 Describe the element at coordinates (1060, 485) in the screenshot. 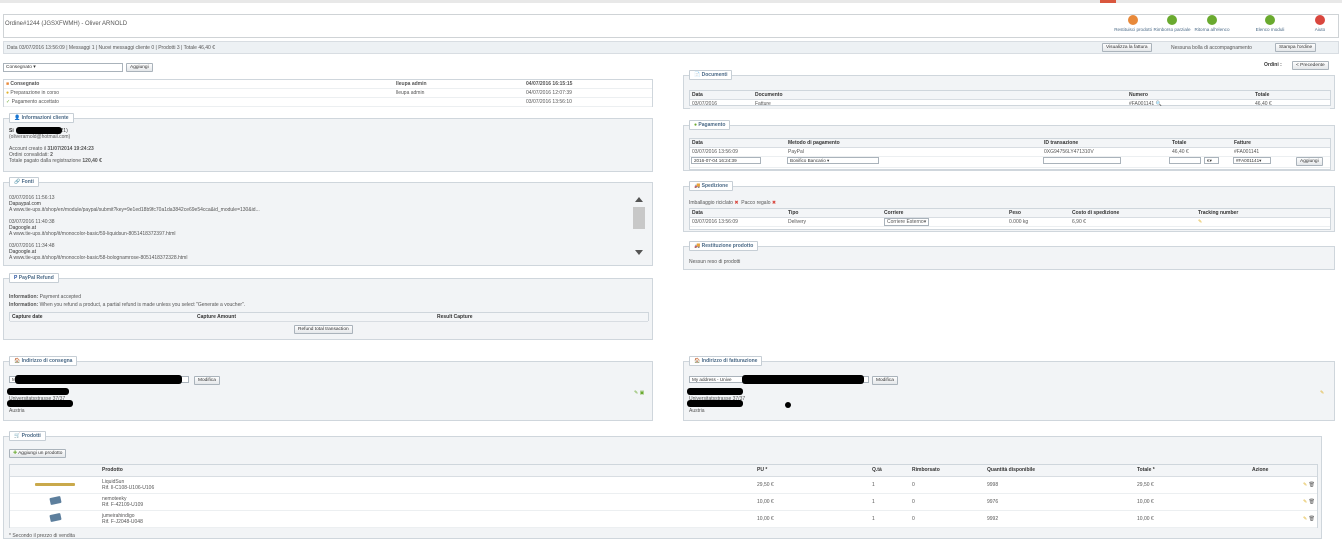

I see `product-available: 9998` at that location.